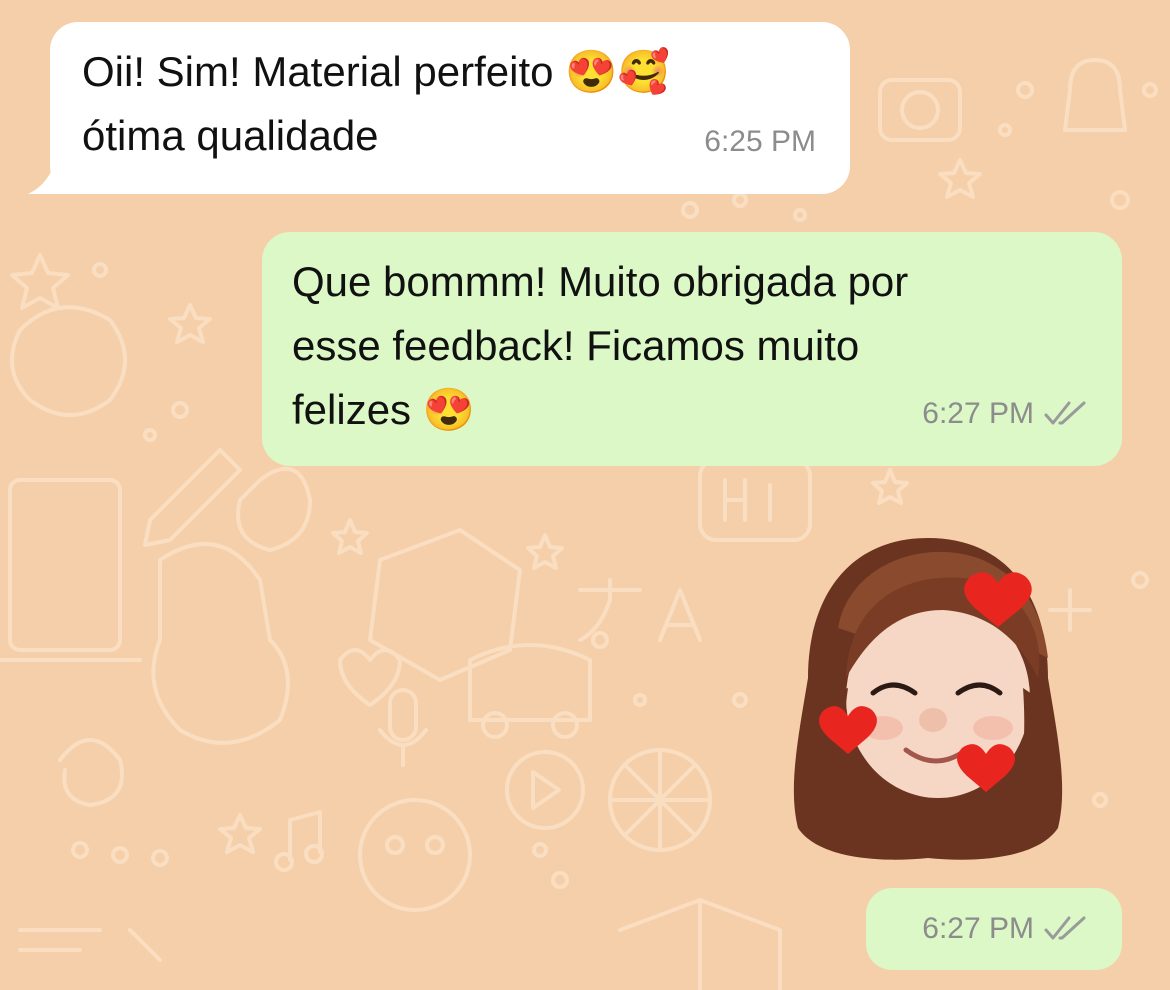 The width and height of the screenshot is (1170, 990). I want to click on bubble-tail-icon, so click(52, 174).